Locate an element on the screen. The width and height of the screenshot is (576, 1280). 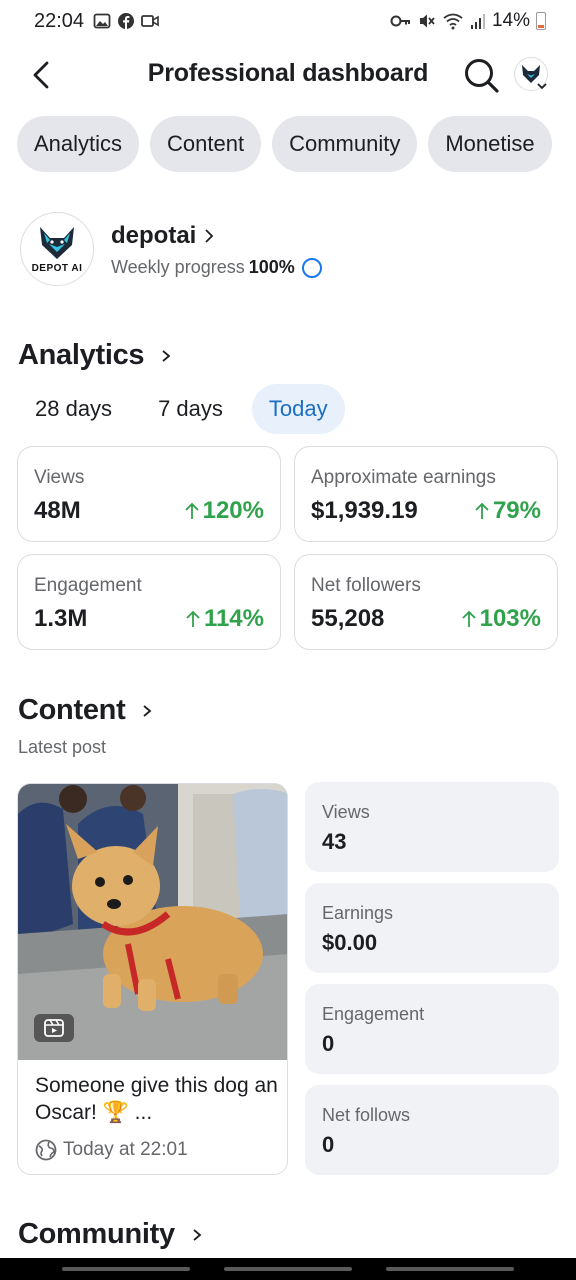
facebook-icon is located at coordinates (126, 21).